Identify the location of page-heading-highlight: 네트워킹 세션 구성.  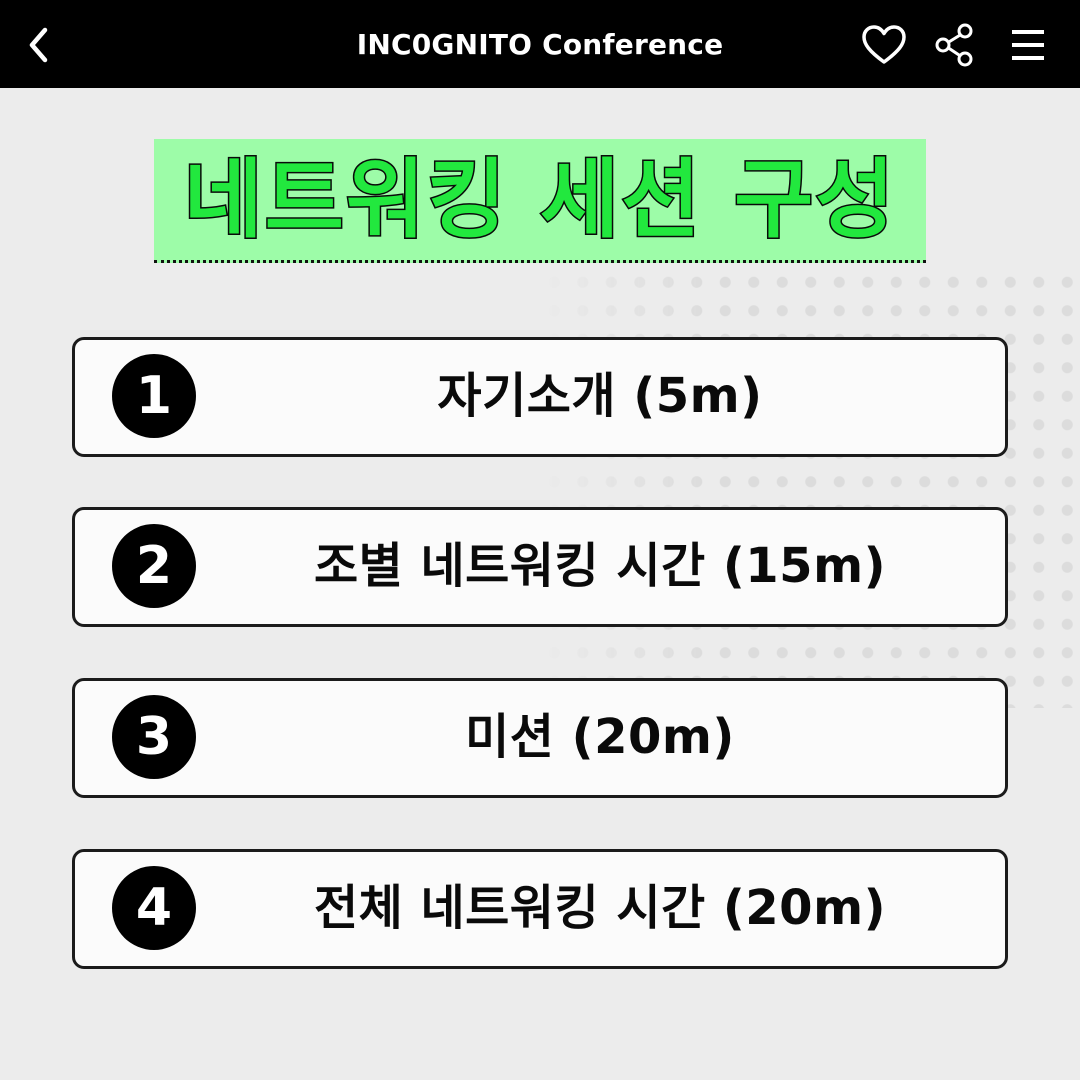
(540, 201).